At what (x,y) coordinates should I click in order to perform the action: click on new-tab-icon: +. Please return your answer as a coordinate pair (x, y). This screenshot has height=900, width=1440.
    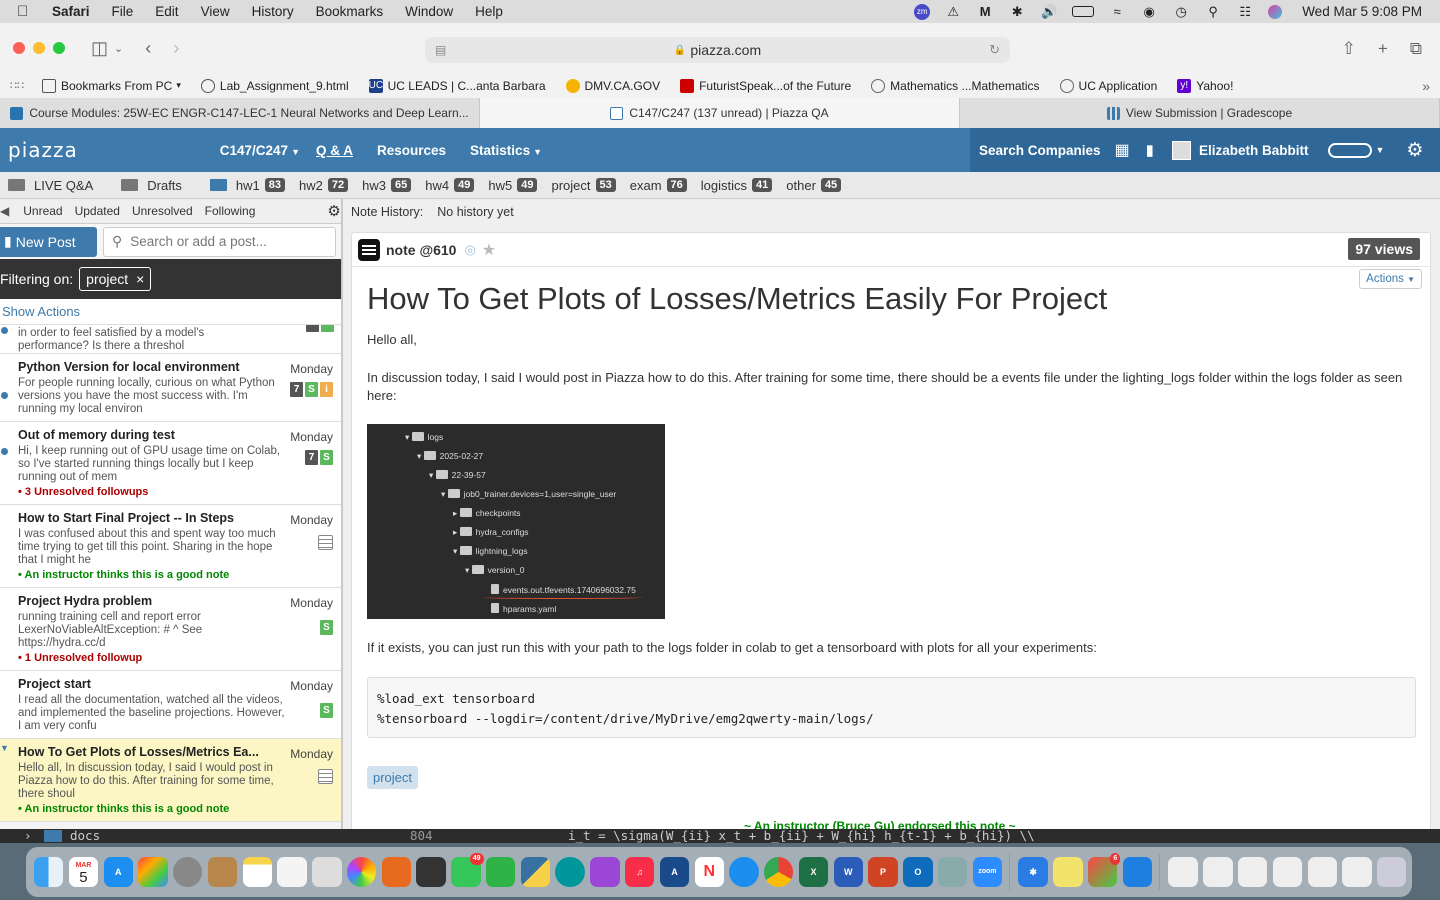
    Looking at the image, I should click on (1383, 49).